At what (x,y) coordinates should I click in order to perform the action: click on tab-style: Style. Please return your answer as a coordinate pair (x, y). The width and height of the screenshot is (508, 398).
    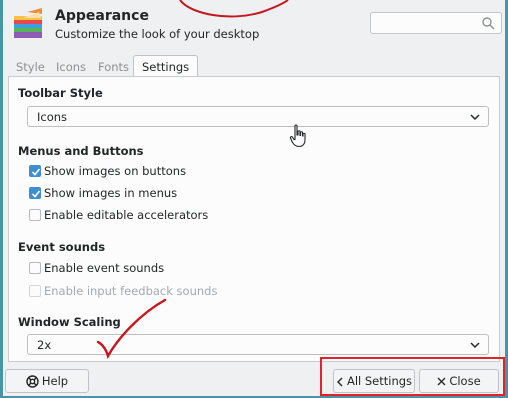
    Looking at the image, I should click on (30, 67).